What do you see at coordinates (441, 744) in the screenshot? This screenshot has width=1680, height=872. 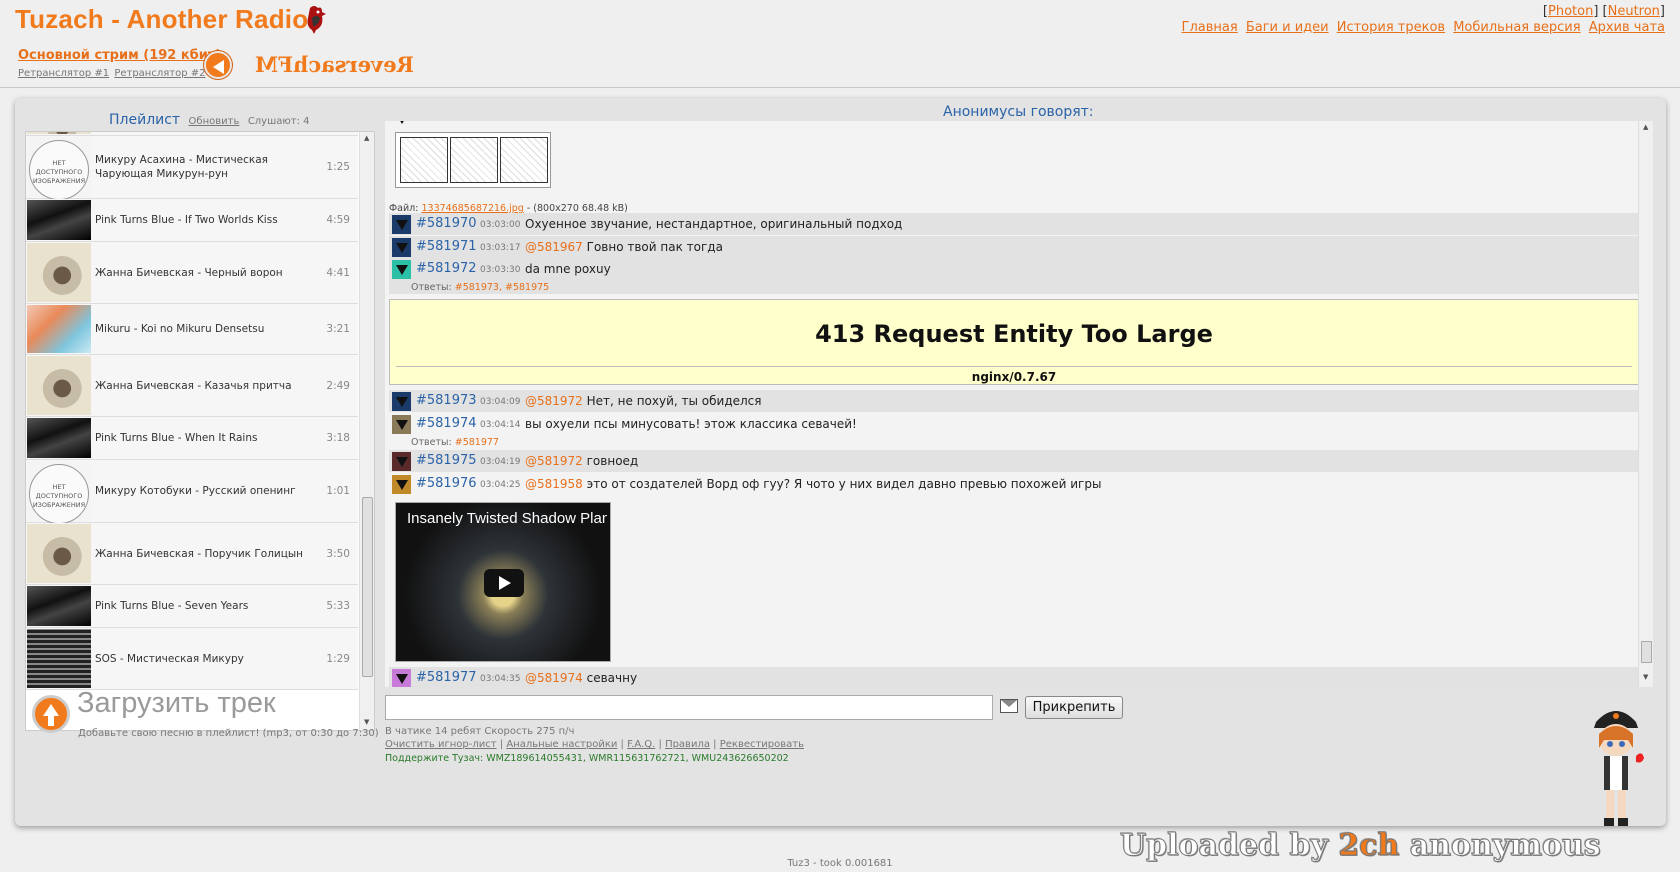 I see `clear-ignore-link: Очистить игнор-лист` at bounding box center [441, 744].